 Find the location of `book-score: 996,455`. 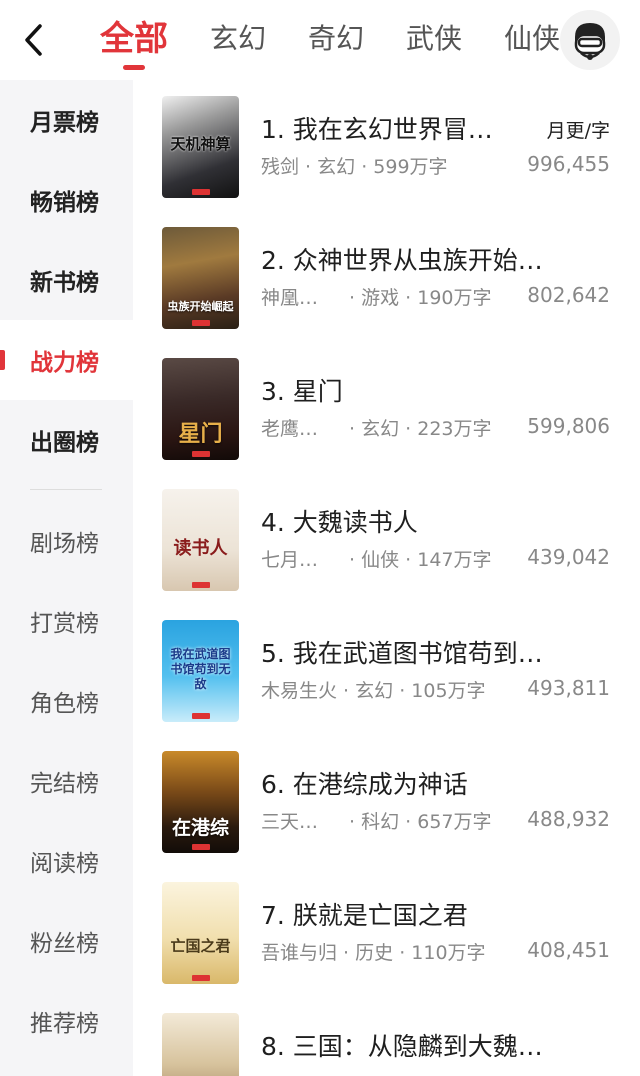

book-score: 996,455 is located at coordinates (568, 164).